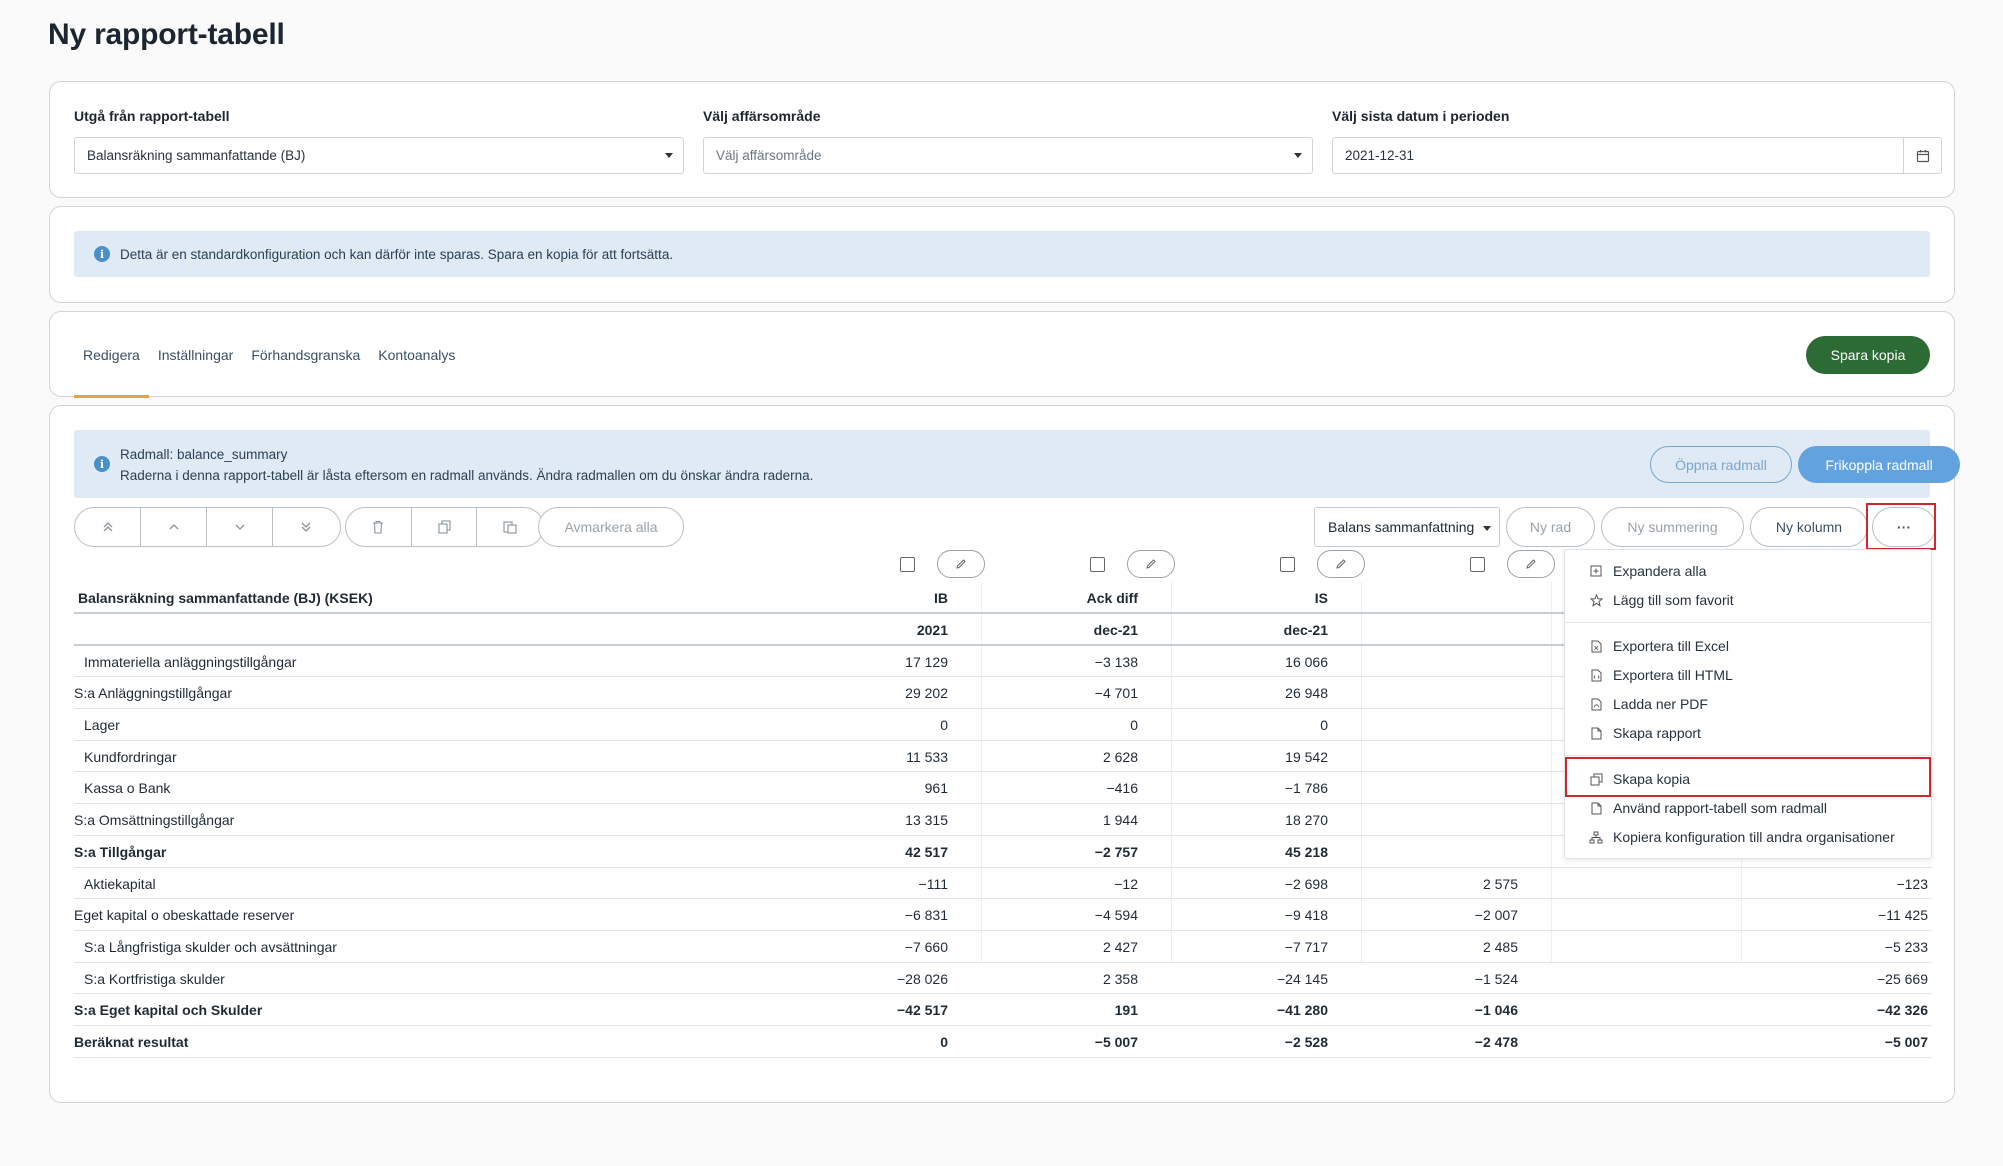  Describe the element at coordinates (154, 978) in the screenshot. I see `row-label: S:a Kortfristiga skulder` at that location.